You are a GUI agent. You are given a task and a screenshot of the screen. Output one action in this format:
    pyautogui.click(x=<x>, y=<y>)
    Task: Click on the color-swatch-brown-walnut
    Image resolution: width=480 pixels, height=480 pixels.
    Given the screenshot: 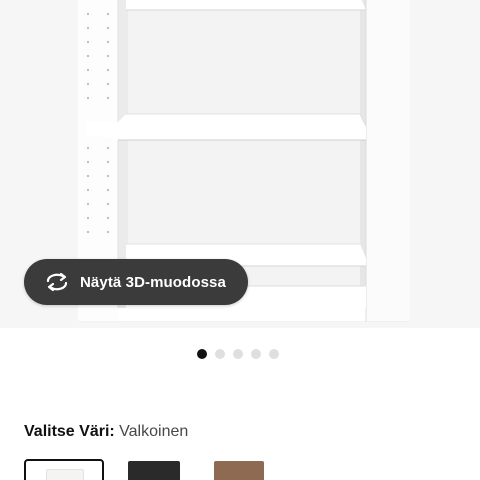 What is the action you would take?
    pyautogui.click(x=248, y=469)
    